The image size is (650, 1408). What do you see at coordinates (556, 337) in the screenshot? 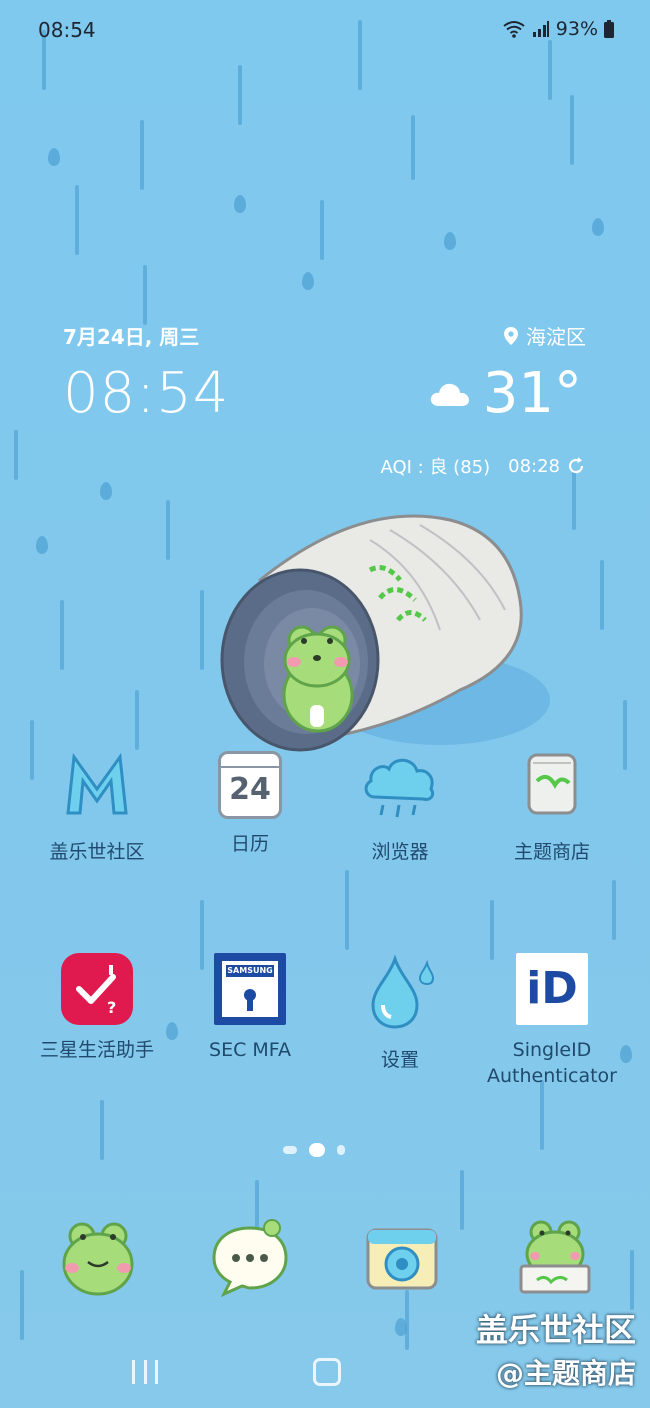
I see `location-label: 海淀区` at bounding box center [556, 337].